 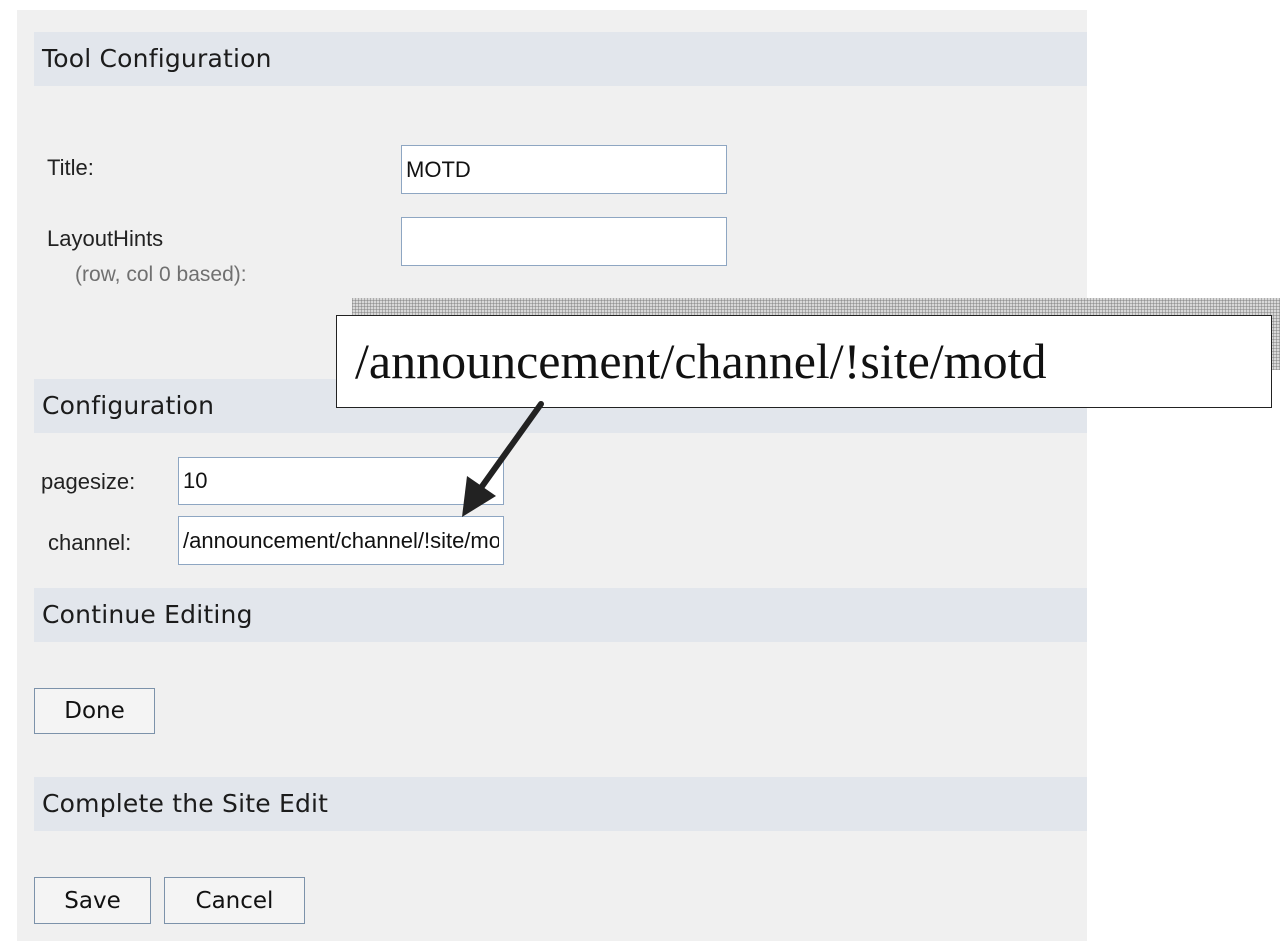 What do you see at coordinates (564, 241) in the screenshot?
I see `layout-hints-input` at bounding box center [564, 241].